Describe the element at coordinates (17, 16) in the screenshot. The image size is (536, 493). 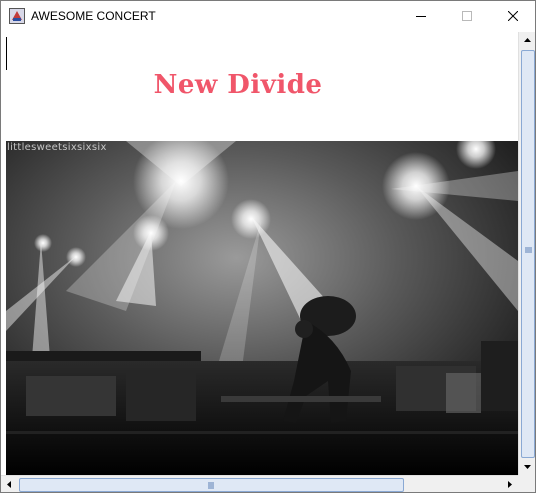
I see `java-app-icon` at that location.